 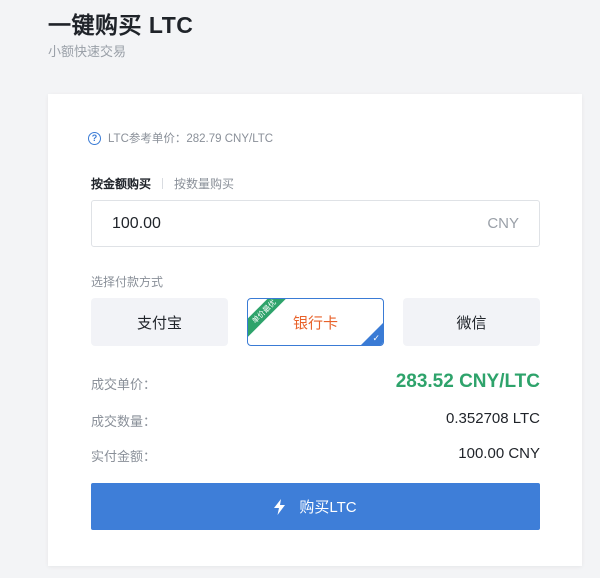 What do you see at coordinates (280, 506) in the screenshot?
I see `lightning-icon` at bounding box center [280, 506].